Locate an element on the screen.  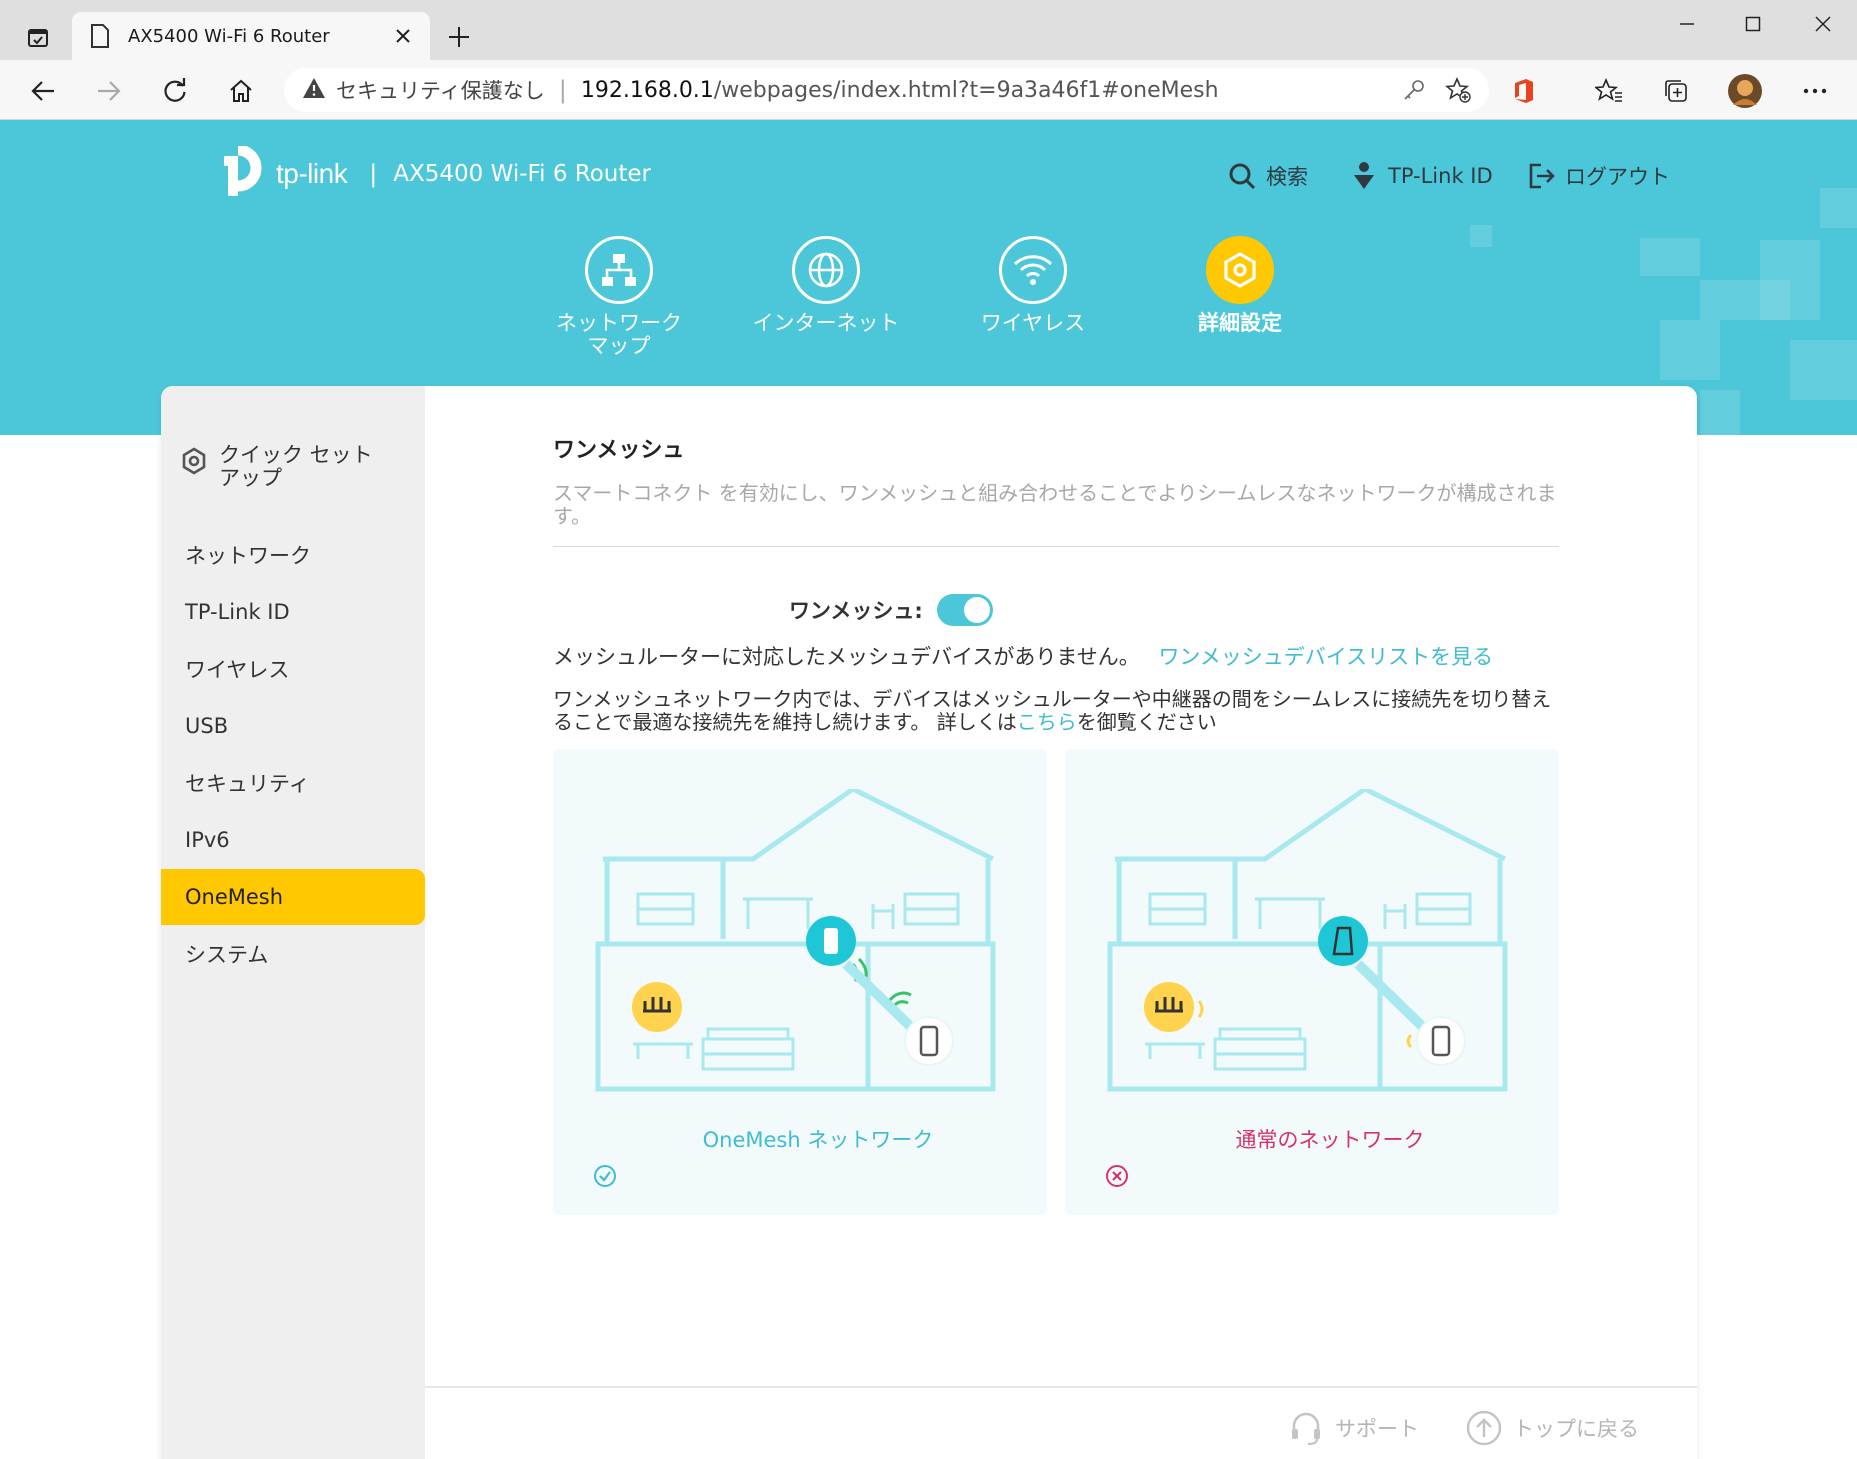
reload-icon is located at coordinates (175, 91).